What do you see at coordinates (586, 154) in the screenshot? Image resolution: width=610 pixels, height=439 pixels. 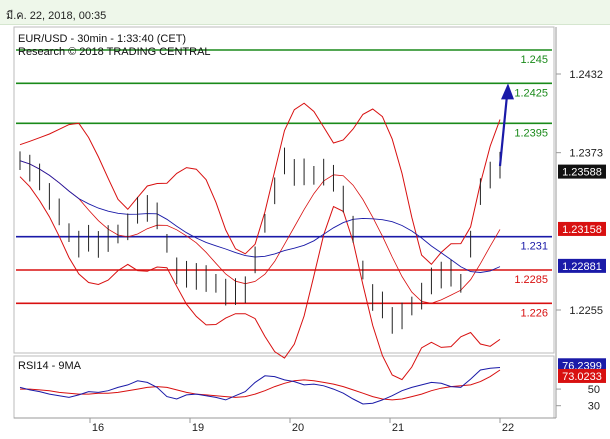 I see `y-tick-1: 1.2373` at bounding box center [586, 154].